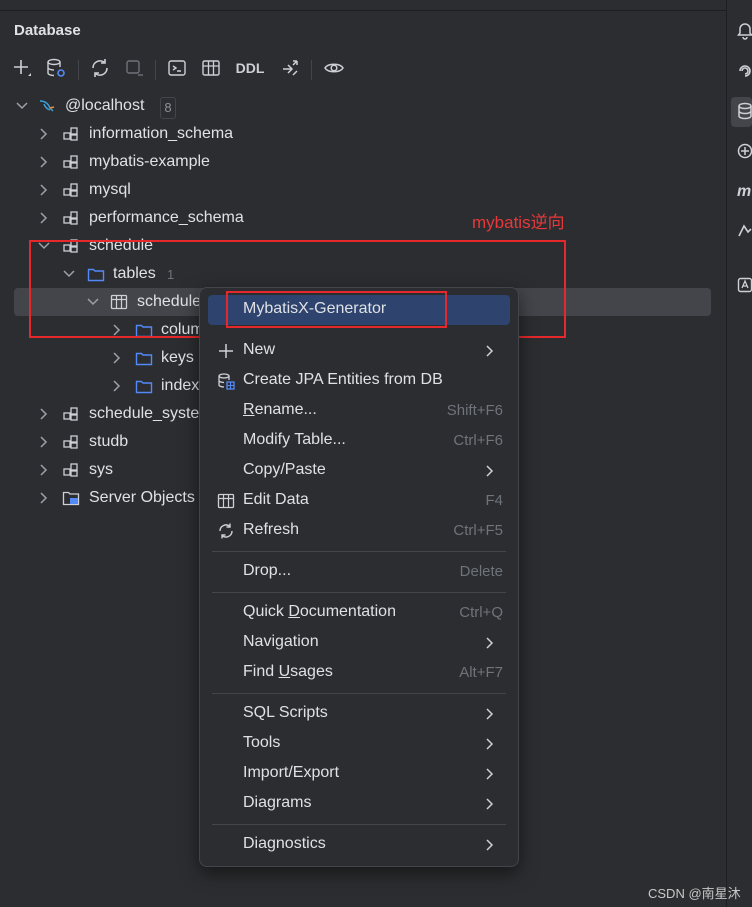 Image resolution: width=752 pixels, height=907 pixels. What do you see at coordinates (481, 672) in the screenshot?
I see `menu-item-shortcut: Alt+F7` at bounding box center [481, 672].